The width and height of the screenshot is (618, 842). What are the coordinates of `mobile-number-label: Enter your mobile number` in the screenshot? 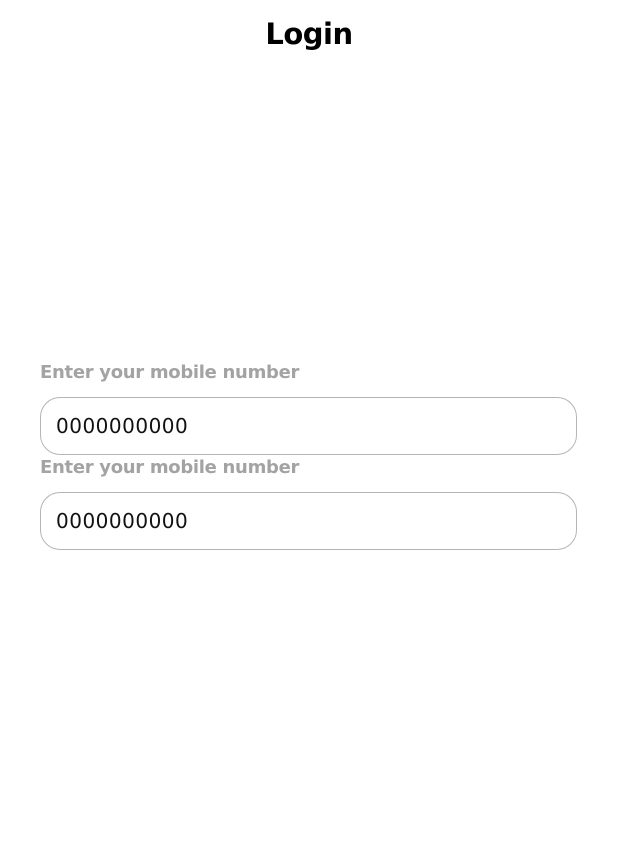 It's located at (170, 372).